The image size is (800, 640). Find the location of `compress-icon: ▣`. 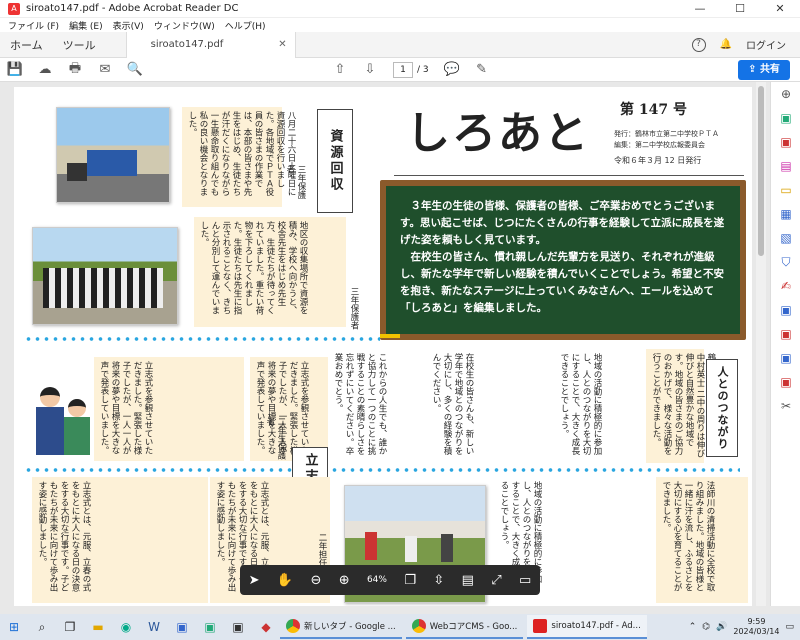

compress-icon: ▣ is located at coordinates (785, 382).